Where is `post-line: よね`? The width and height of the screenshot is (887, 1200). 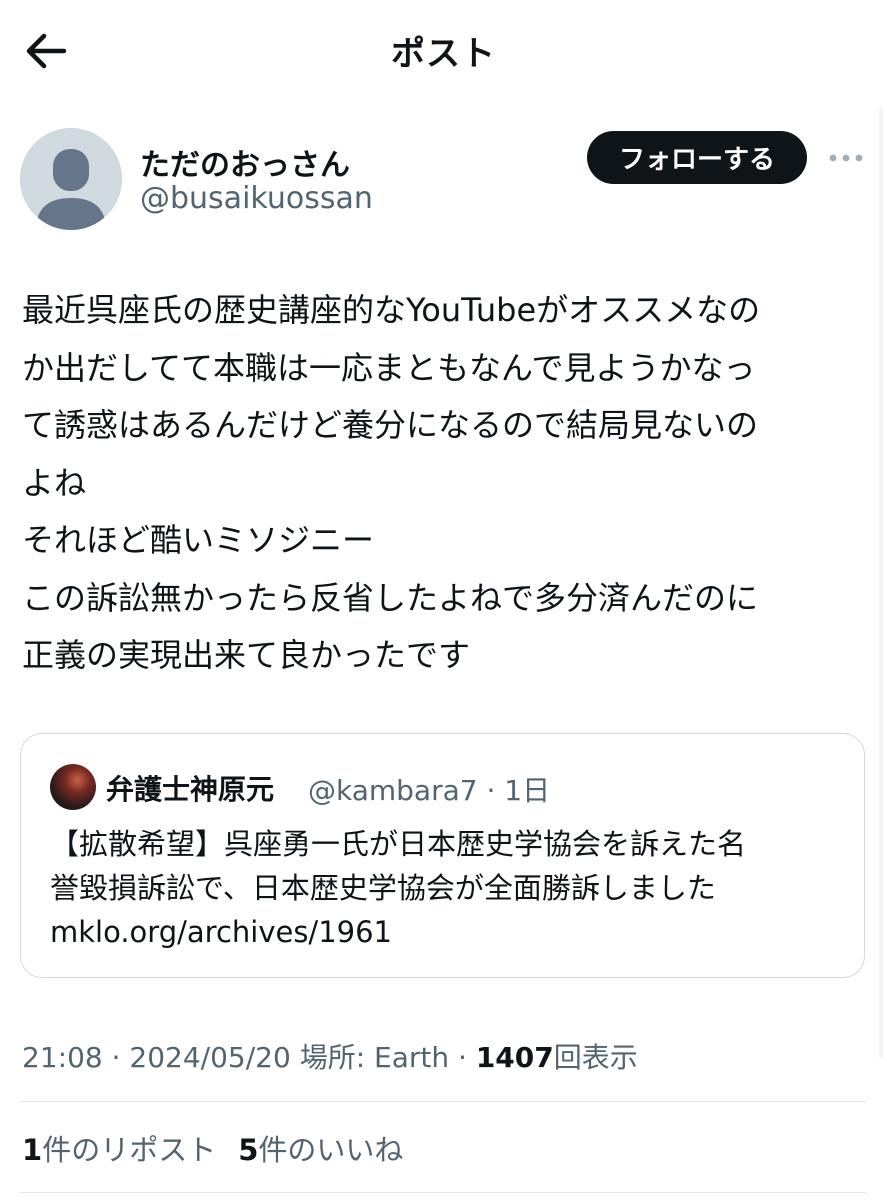
post-line: よね is located at coordinates (54, 482).